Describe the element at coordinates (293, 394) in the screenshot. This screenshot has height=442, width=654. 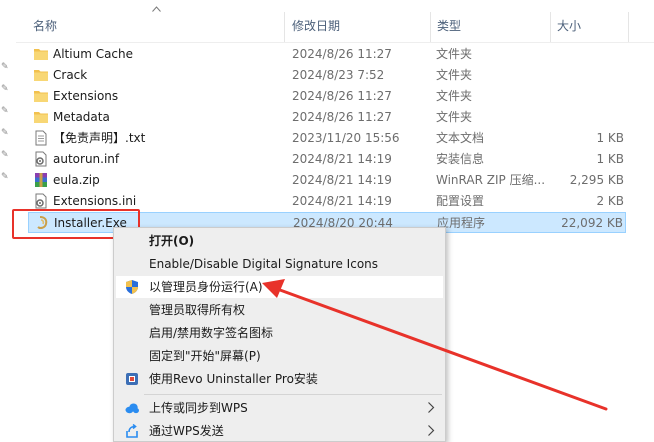
I see `menu-separator` at that location.